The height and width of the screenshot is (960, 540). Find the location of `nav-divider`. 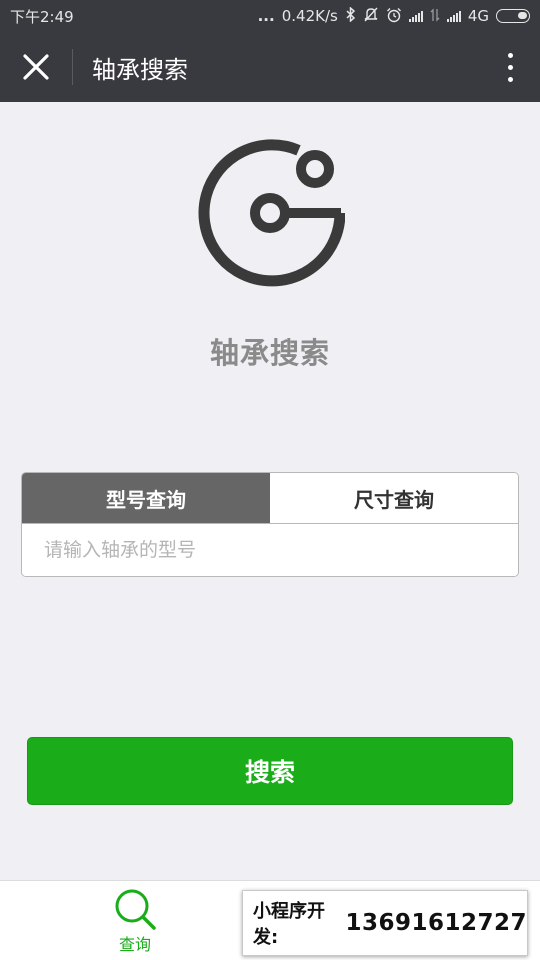

nav-divider is located at coordinates (72, 67).